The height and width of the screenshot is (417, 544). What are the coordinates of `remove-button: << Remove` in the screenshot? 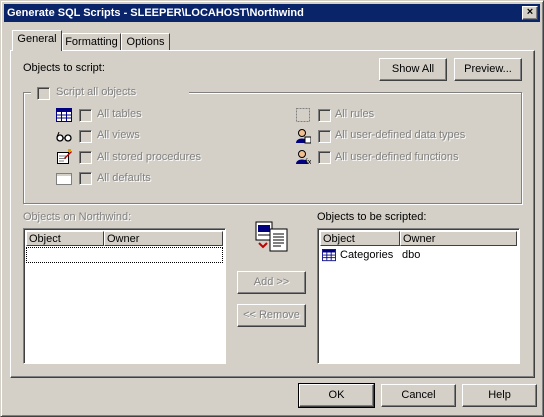 It's located at (271, 315).